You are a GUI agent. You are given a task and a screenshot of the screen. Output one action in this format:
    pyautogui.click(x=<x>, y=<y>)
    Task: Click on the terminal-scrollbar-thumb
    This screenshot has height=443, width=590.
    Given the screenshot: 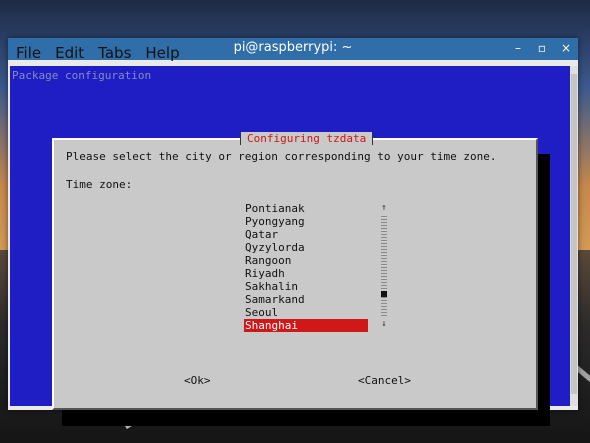 What is the action you would take?
    pyautogui.click(x=574, y=234)
    